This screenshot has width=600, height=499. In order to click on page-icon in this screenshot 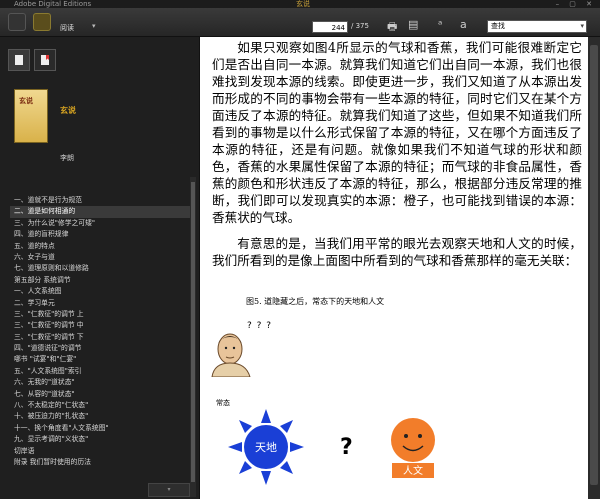, I will do `click(19, 60)`.